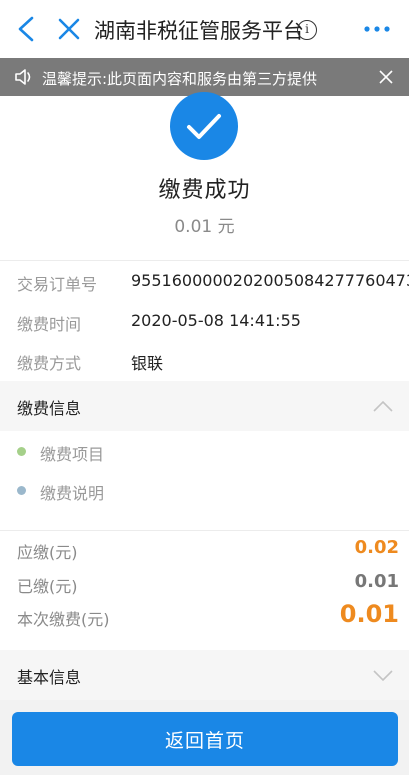  I want to click on info-icon: i, so click(307, 30).